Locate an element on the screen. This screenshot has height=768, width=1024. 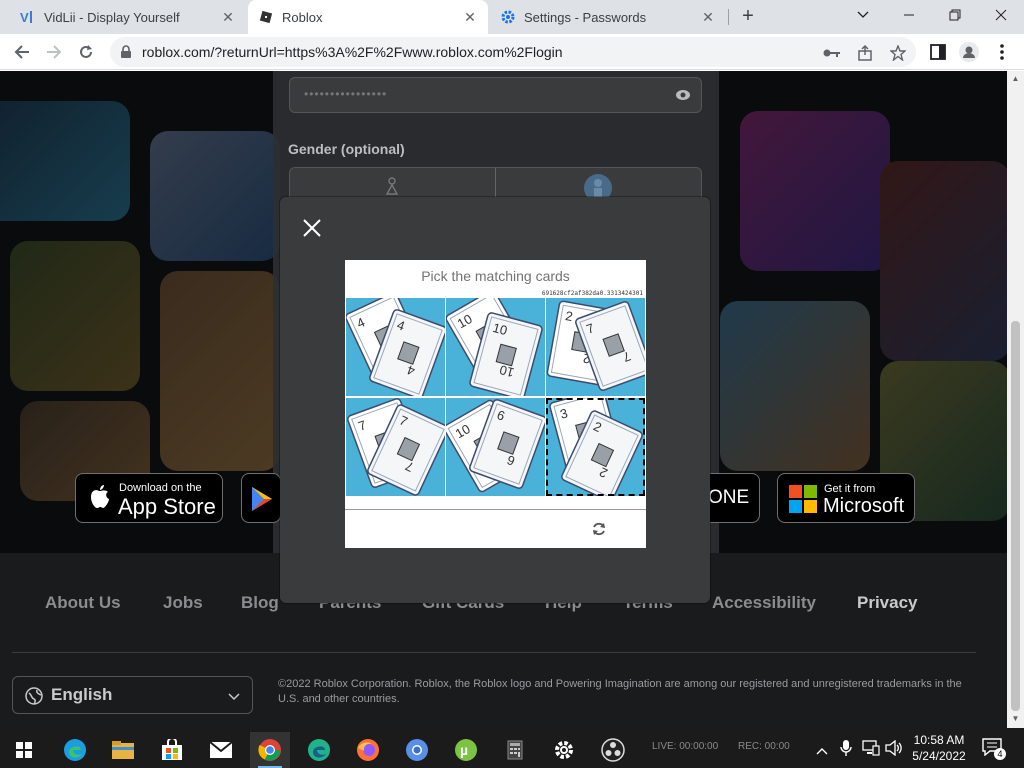
svg-text: µ is located at coordinates (464, 750).